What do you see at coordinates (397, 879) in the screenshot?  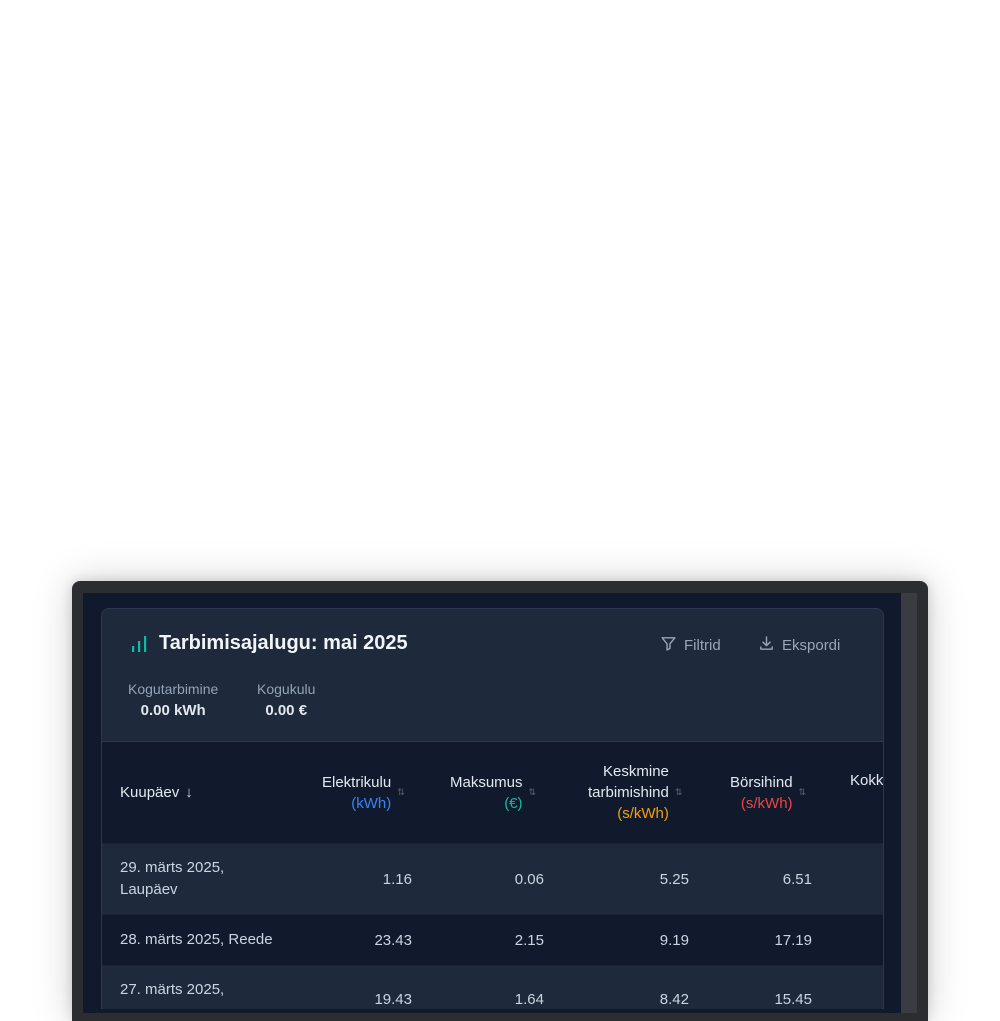 I see `row-consumption: 1.16` at bounding box center [397, 879].